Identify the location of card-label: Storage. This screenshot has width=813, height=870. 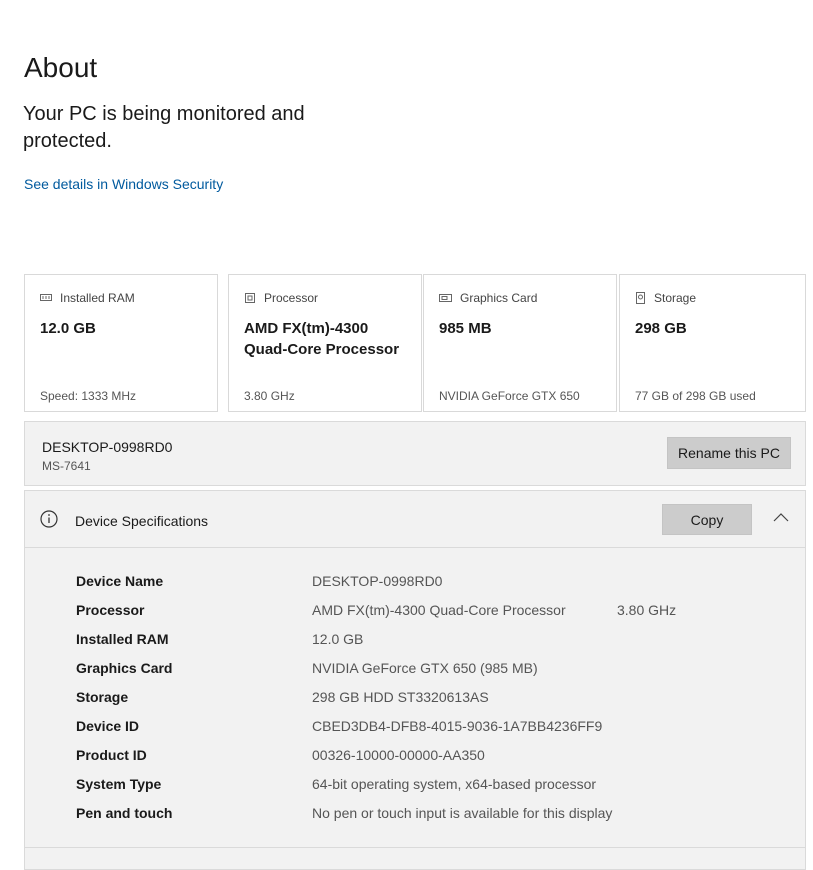
(675, 298).